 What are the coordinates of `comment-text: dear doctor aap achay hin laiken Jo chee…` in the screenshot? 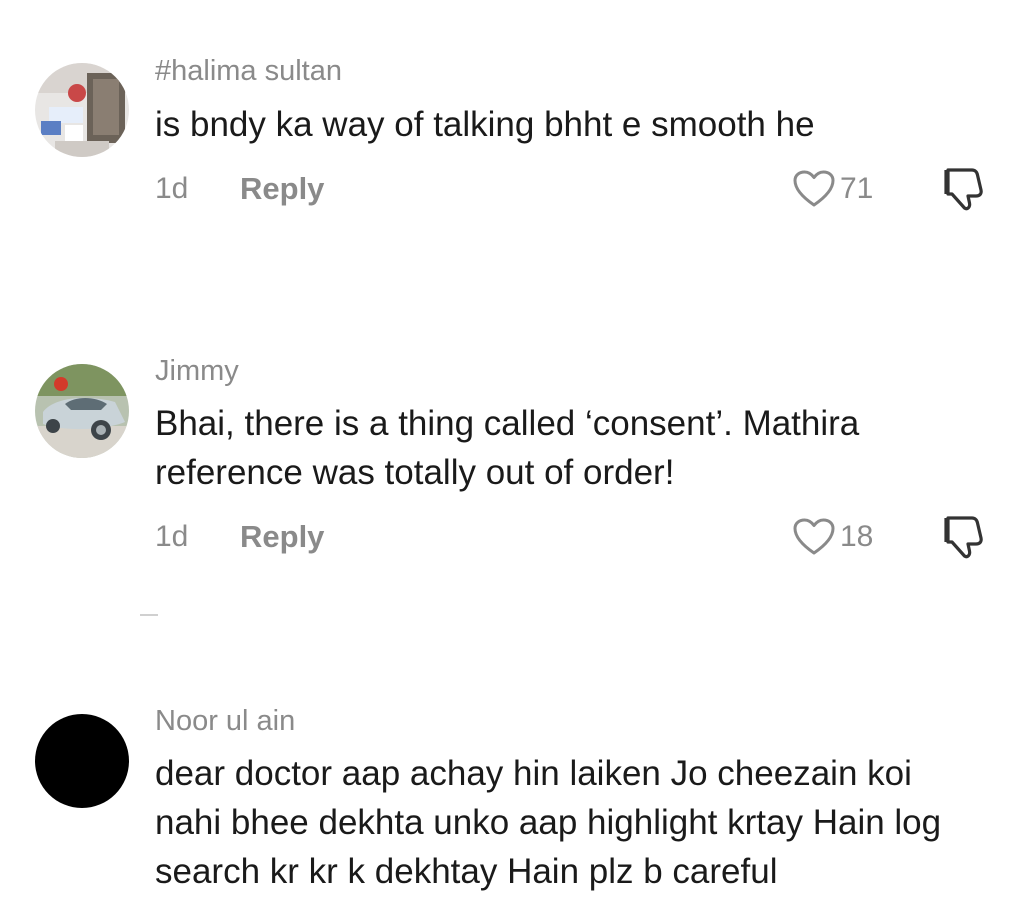 It's located at (548, 822).